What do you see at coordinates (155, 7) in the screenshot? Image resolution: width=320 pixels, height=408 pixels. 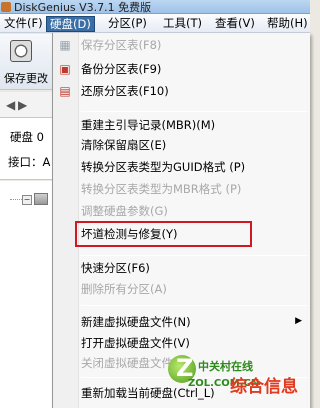 I see `title-bar: DiskGenius V3.7.1 免费版` at bounding box center [155, 7].